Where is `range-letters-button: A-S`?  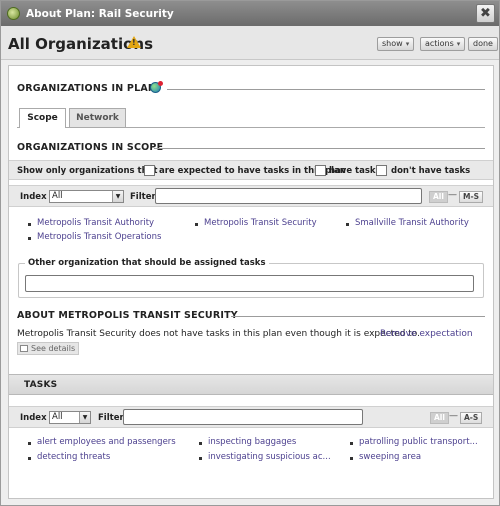
range-letters-button: A-S is located at coordinates (471, 418).